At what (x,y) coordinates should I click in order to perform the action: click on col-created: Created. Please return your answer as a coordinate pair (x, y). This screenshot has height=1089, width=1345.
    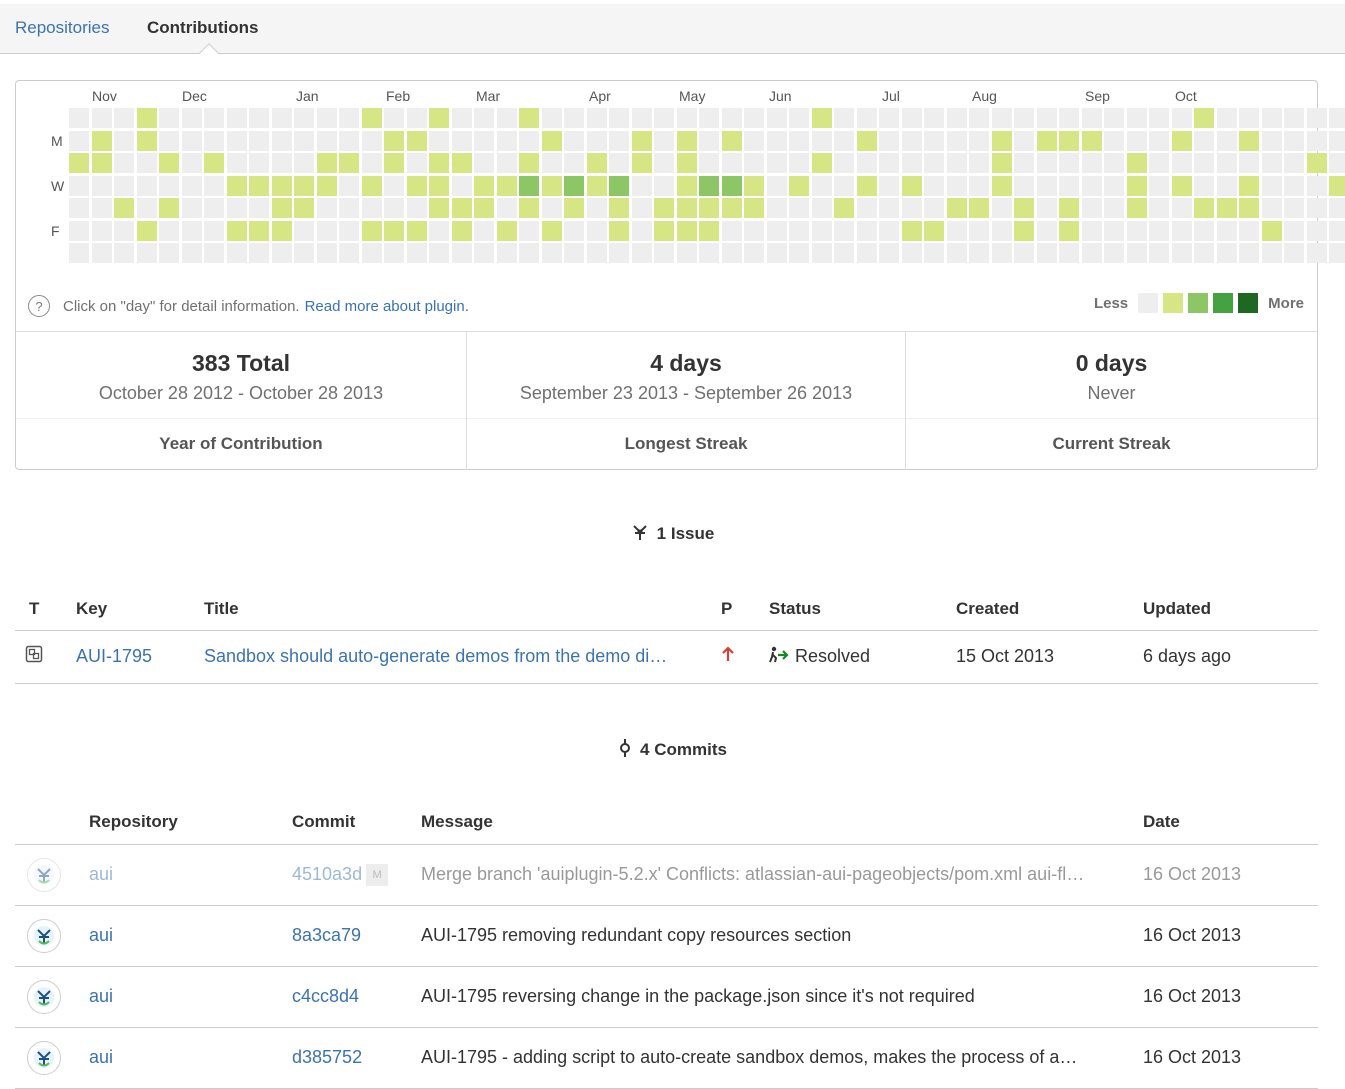
    Looking at the image, I should click on (1049, 609).